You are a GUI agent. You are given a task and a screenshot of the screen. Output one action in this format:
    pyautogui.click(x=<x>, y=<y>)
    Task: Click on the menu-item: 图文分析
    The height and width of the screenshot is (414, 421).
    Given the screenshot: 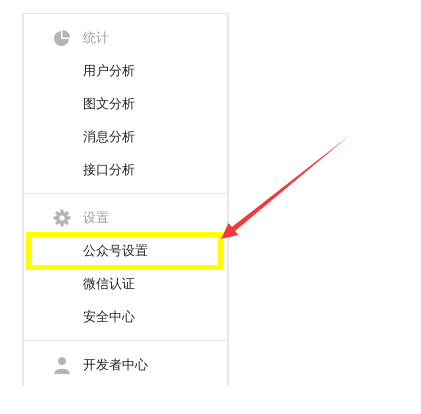 What is the action you would take?
    pyautogui.click(x=109, y=104)
    